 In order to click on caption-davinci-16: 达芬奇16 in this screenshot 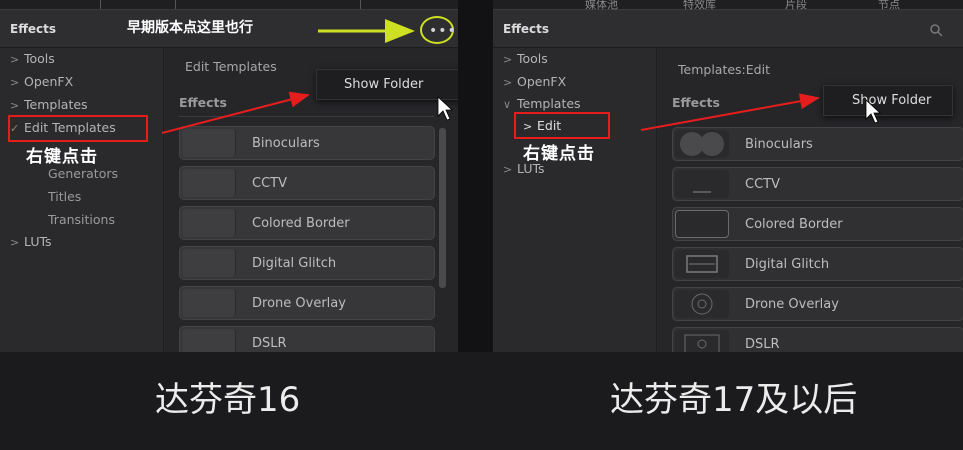, I will do `click(228, 400)`.